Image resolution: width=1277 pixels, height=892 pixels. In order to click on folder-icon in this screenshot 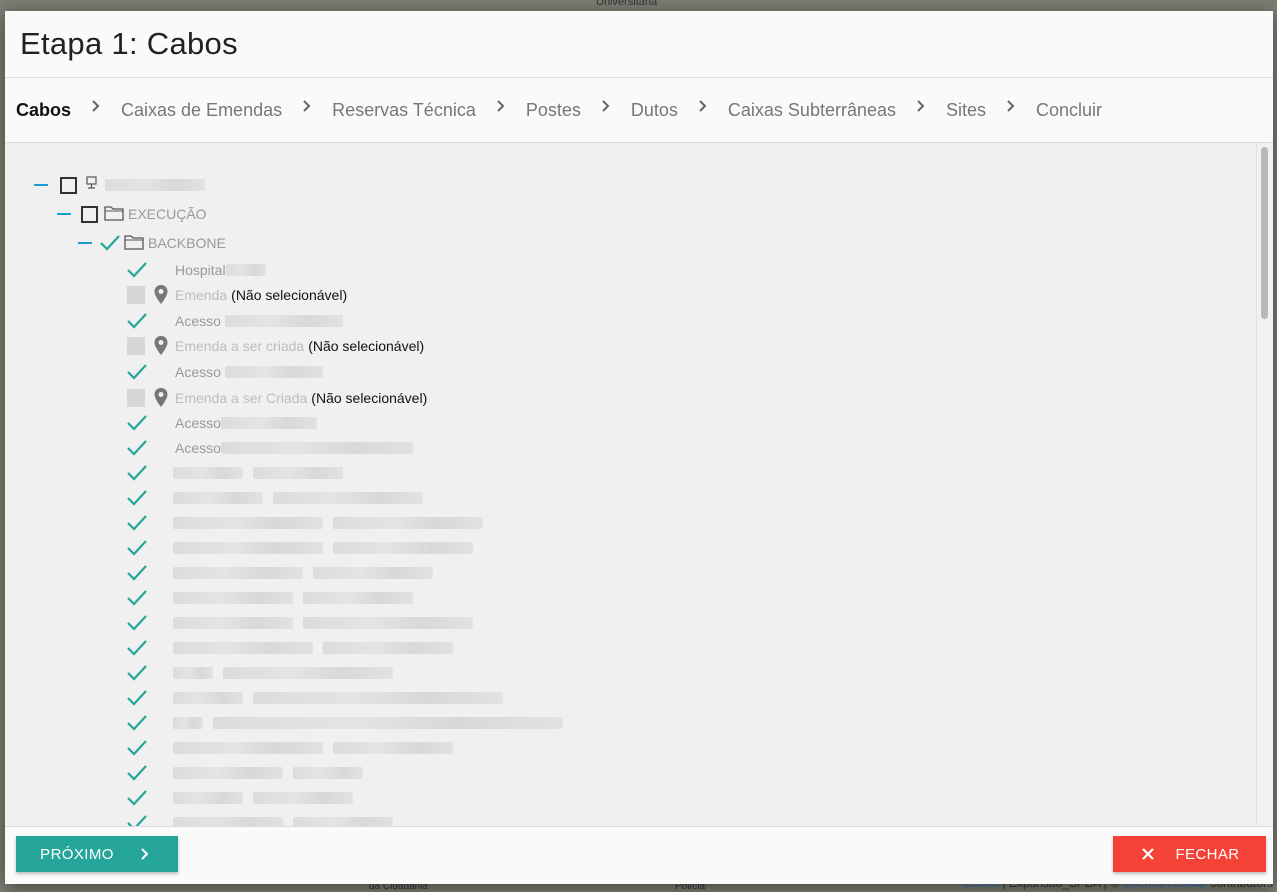, I will do `click(134, 243)`.